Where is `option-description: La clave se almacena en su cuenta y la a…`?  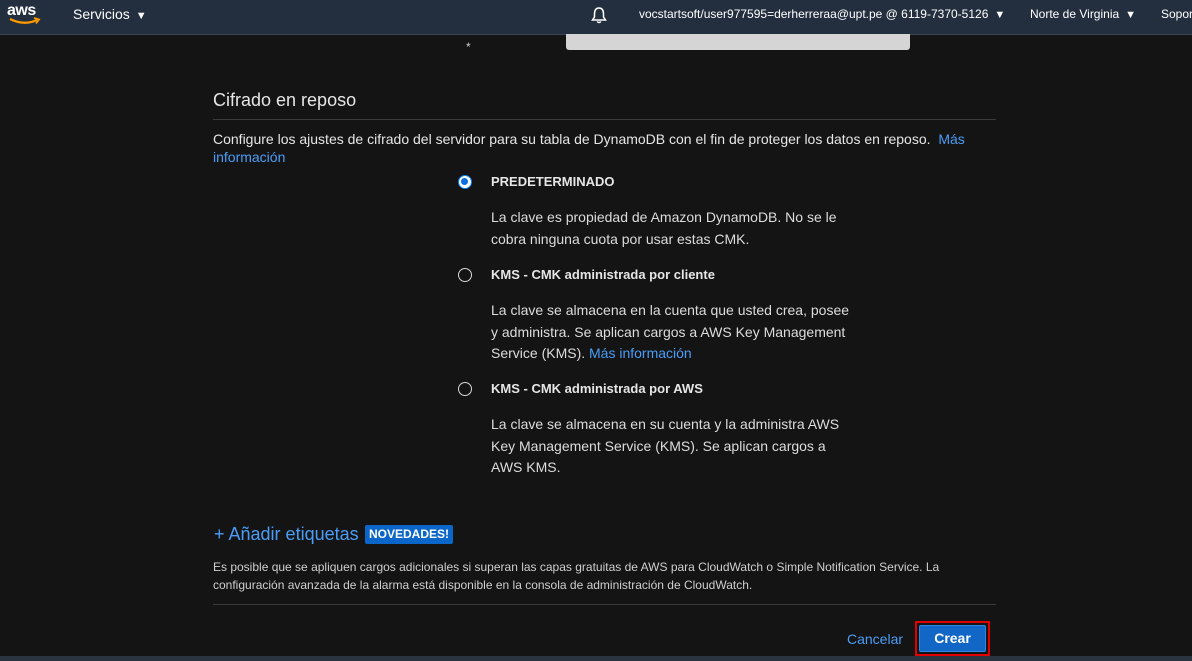 option-description: La clave se almacena en su cuenta y la a… is located at coordinates (665, 445).